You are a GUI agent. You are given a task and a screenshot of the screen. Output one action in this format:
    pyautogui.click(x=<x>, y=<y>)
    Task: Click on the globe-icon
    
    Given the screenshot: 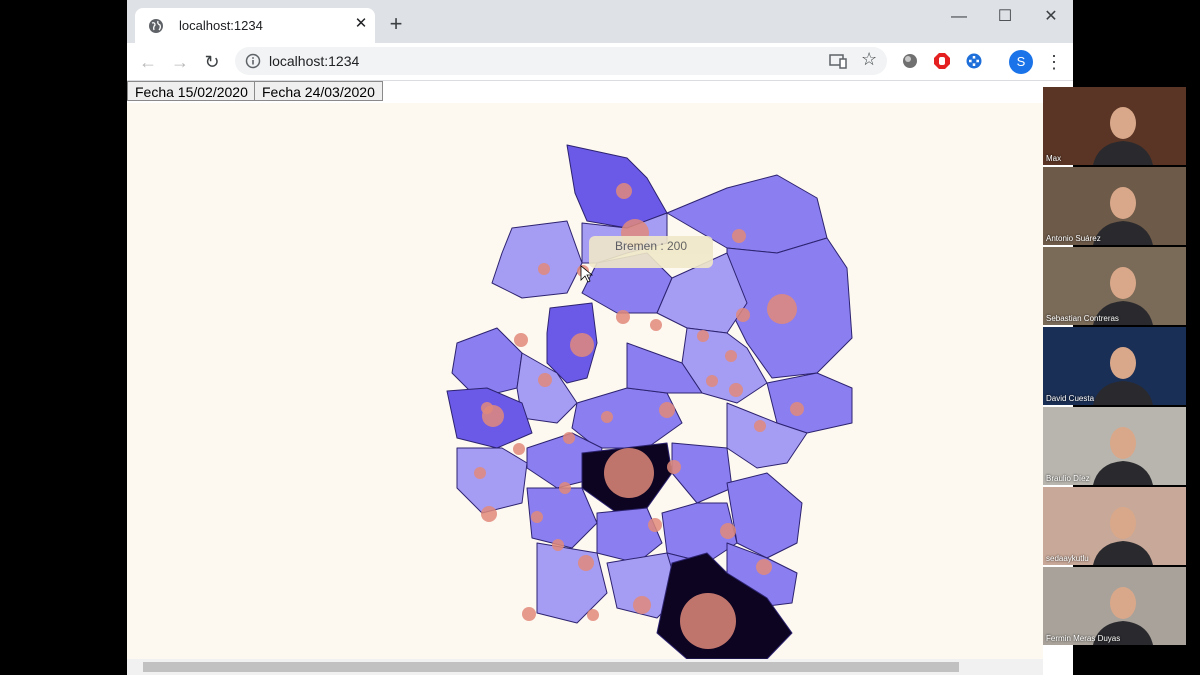 What is the action you would take?
    pyautogui.click(x=156, y=26)
    